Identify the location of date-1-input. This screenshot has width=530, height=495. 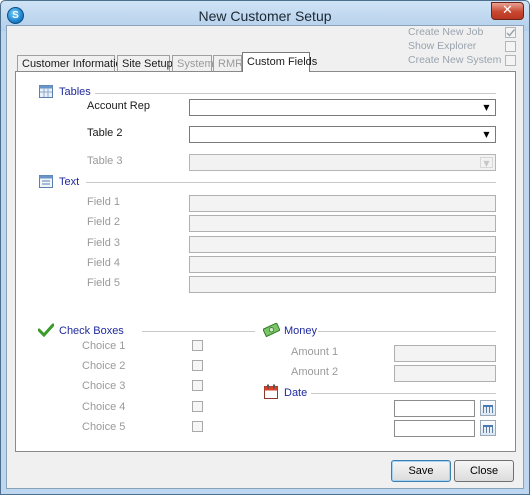
(434, 408).